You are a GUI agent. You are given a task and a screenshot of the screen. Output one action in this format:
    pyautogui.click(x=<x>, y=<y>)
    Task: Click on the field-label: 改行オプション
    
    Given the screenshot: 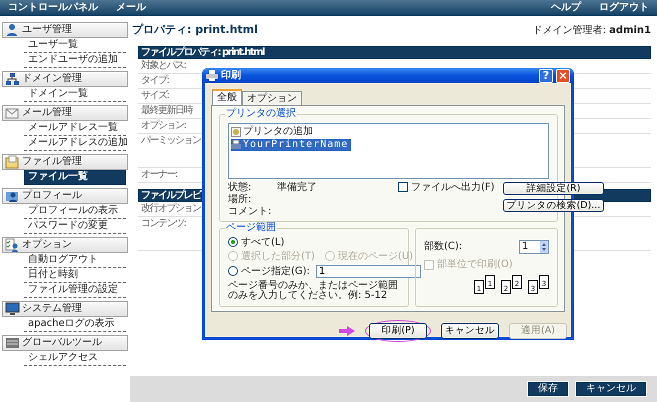 What is the action you would take?
    pyautogui.click(x=170, y=209)
    